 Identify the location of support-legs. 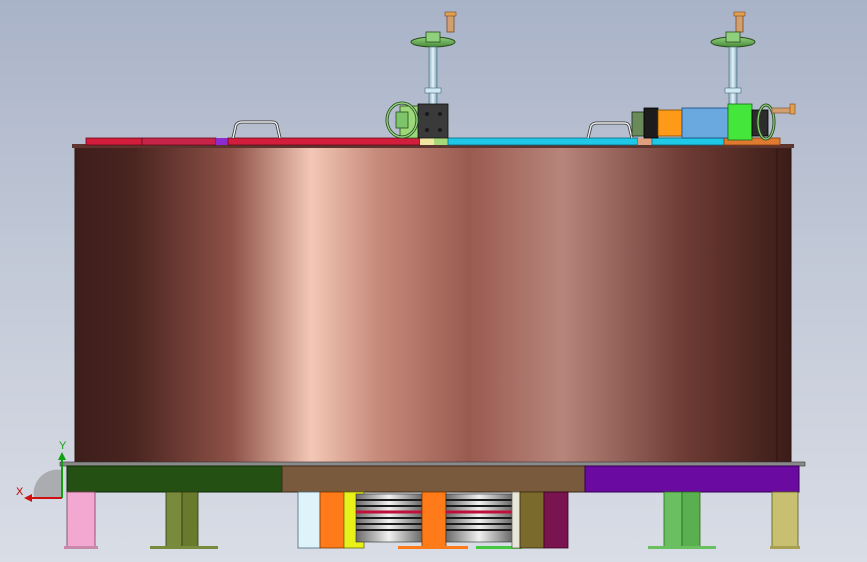
(432, 520).